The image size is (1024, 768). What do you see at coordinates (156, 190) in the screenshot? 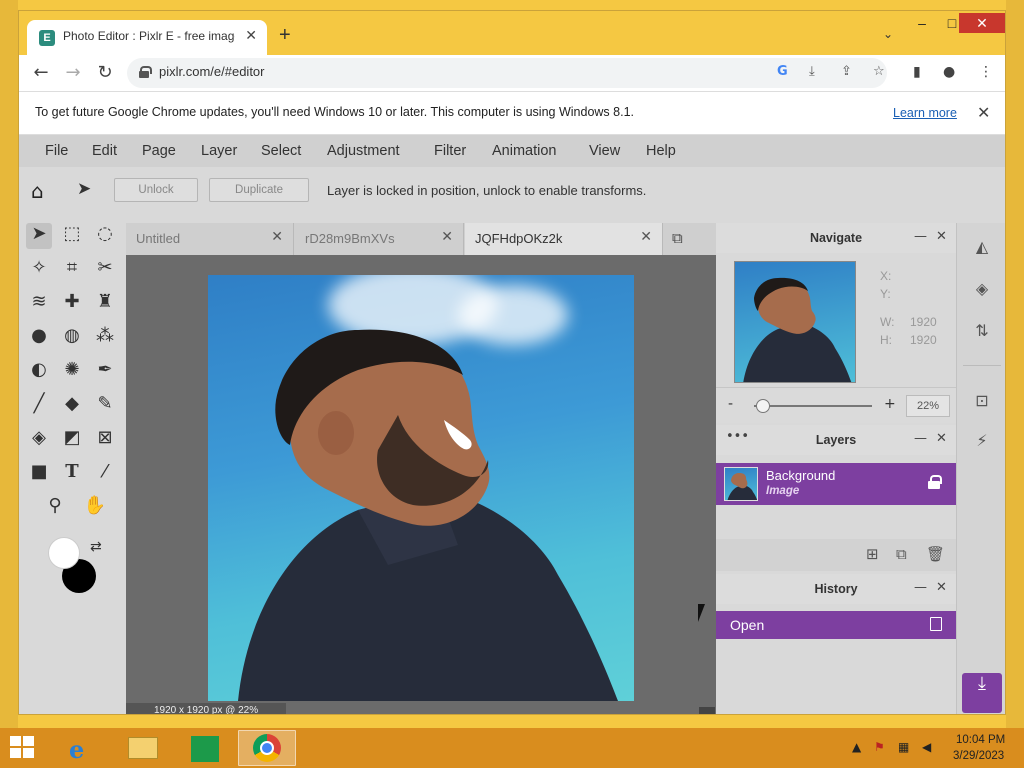
I see `unlock-button: Unlock` at bounding box center [156, 190].